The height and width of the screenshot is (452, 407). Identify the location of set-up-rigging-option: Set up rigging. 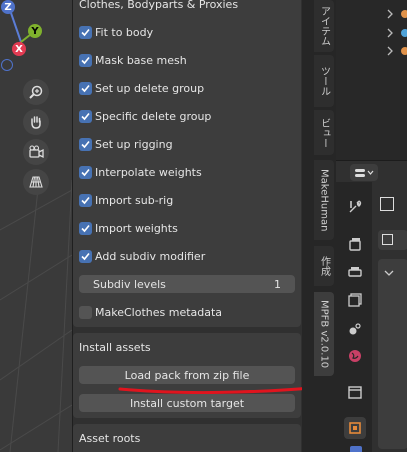
(126, 144).